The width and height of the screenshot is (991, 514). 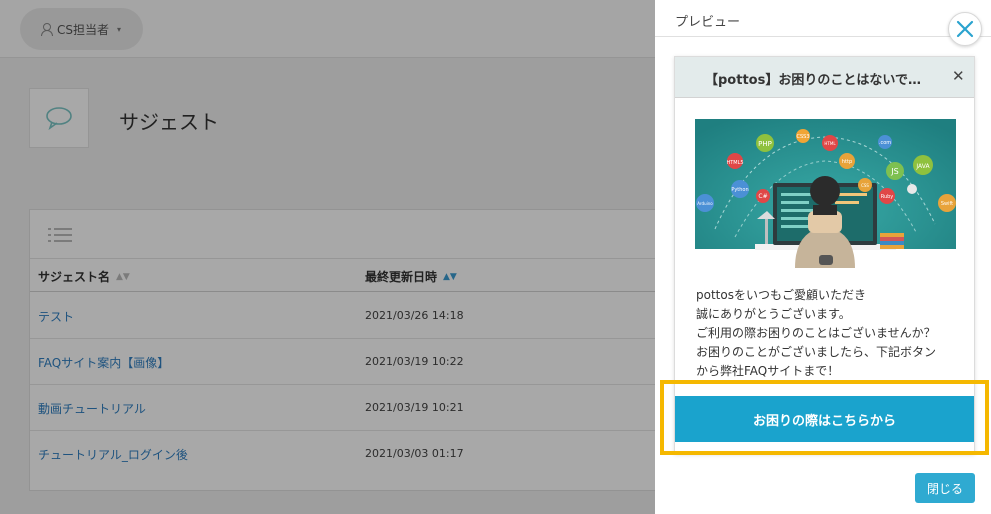 I want to click on hero-label: CSS3, so click(x=802, y=137).